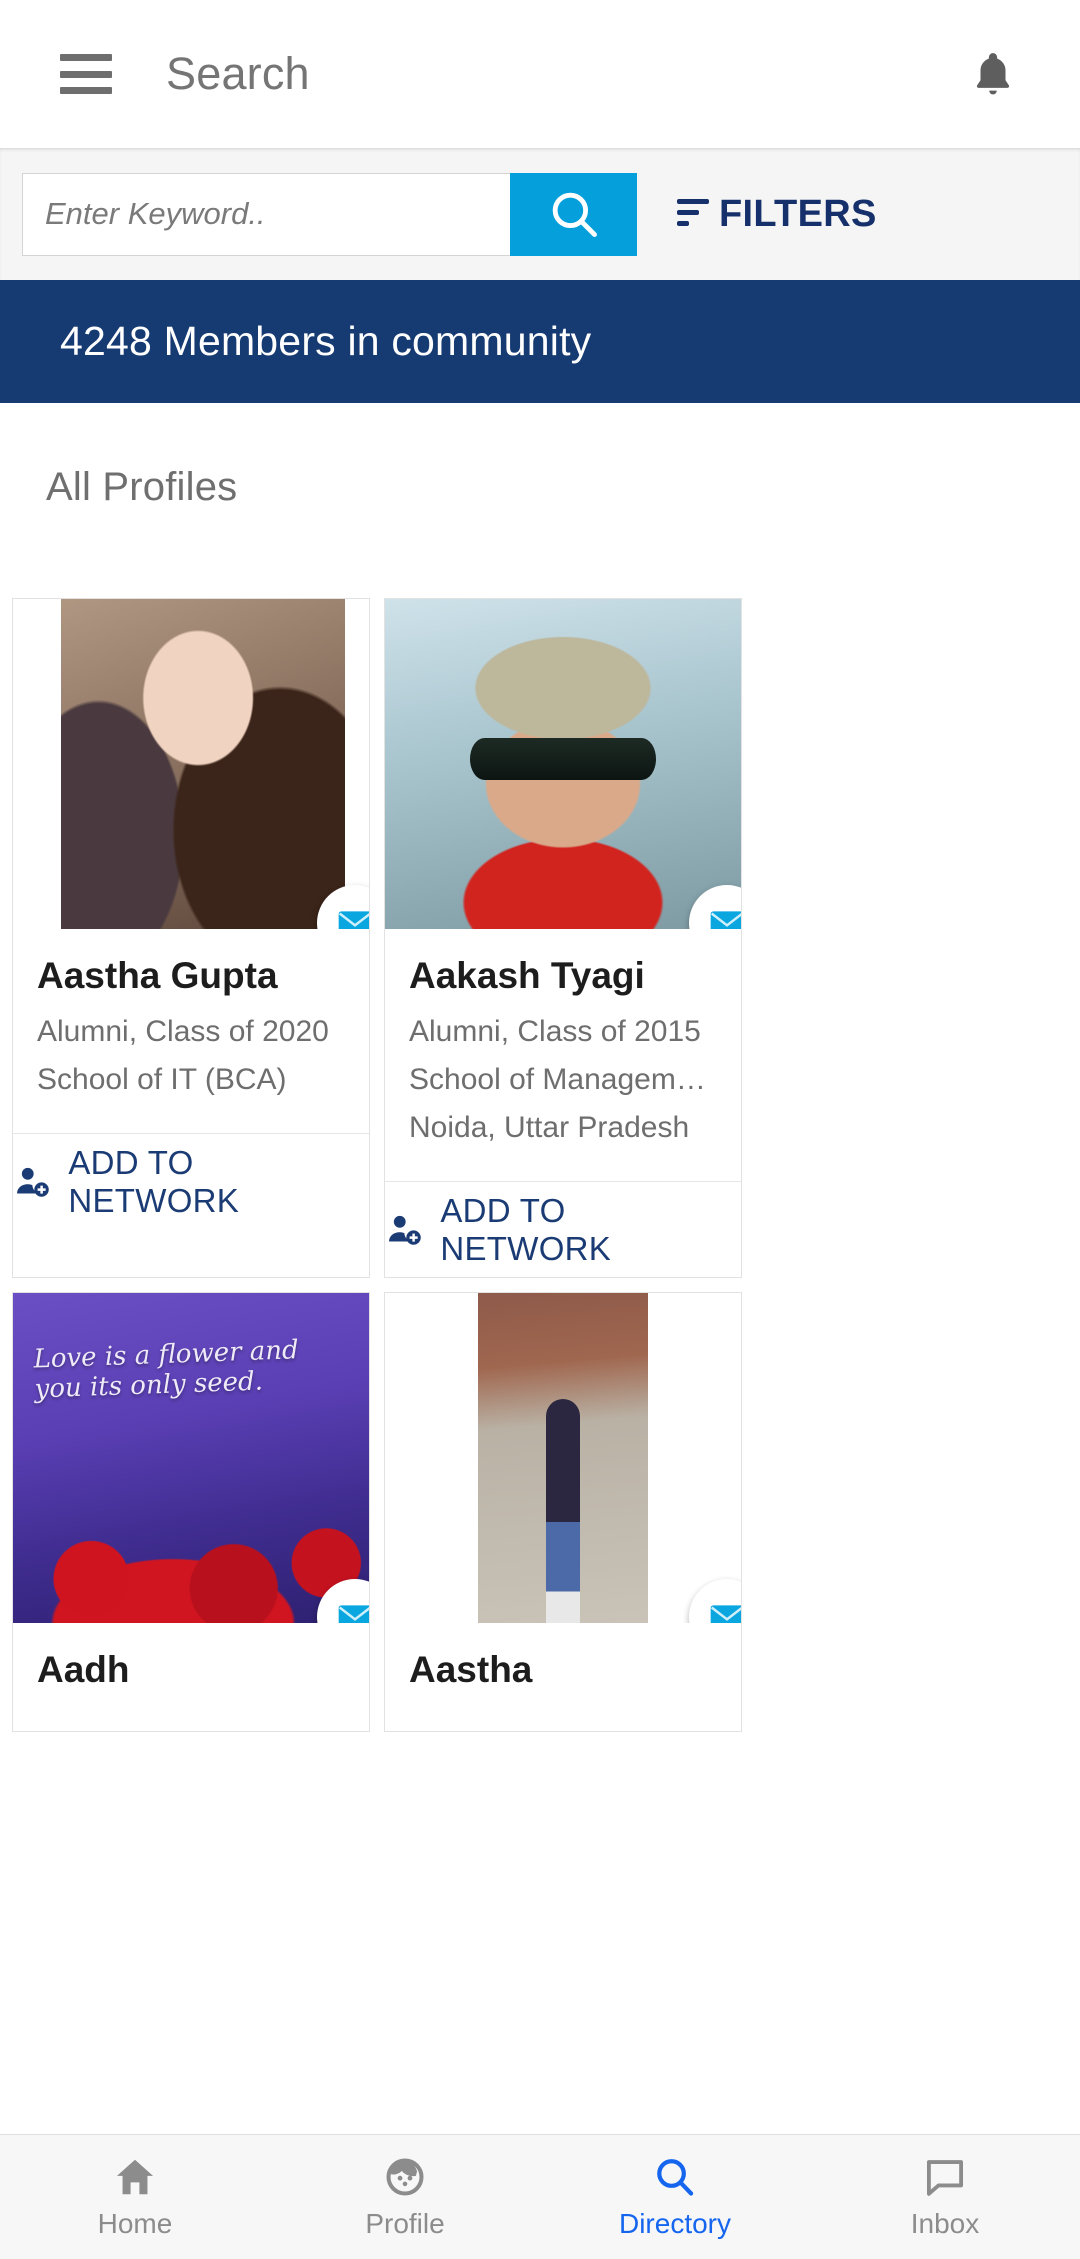 Image resolution: width=1080 pixels, height=2259 pixels. I want to click on filters-label: FILTERS, so click(798, 213).